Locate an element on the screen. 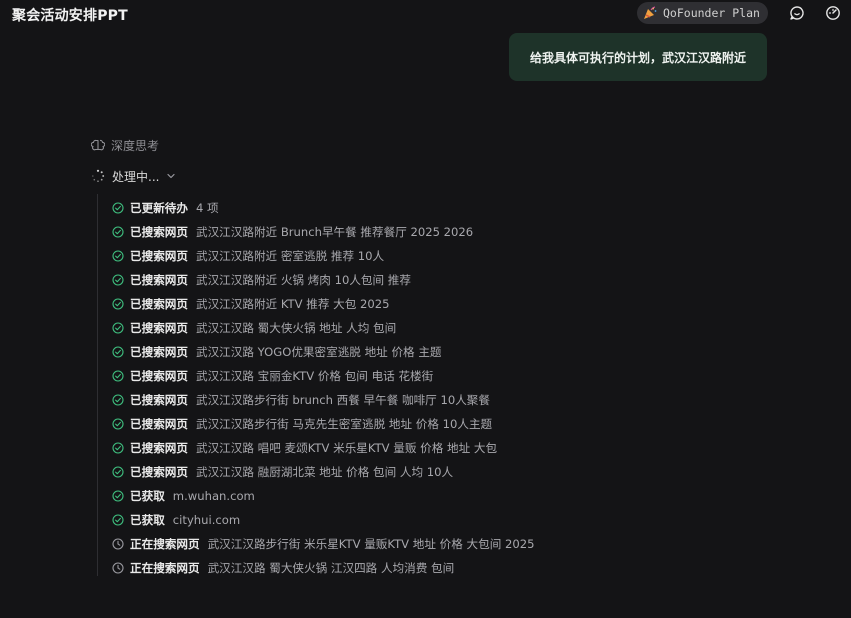  step-detail: 武汉江汉路步行街 马克先生密室逃脱 地址 价格 10人主题 is located at coordinates (344, 424).